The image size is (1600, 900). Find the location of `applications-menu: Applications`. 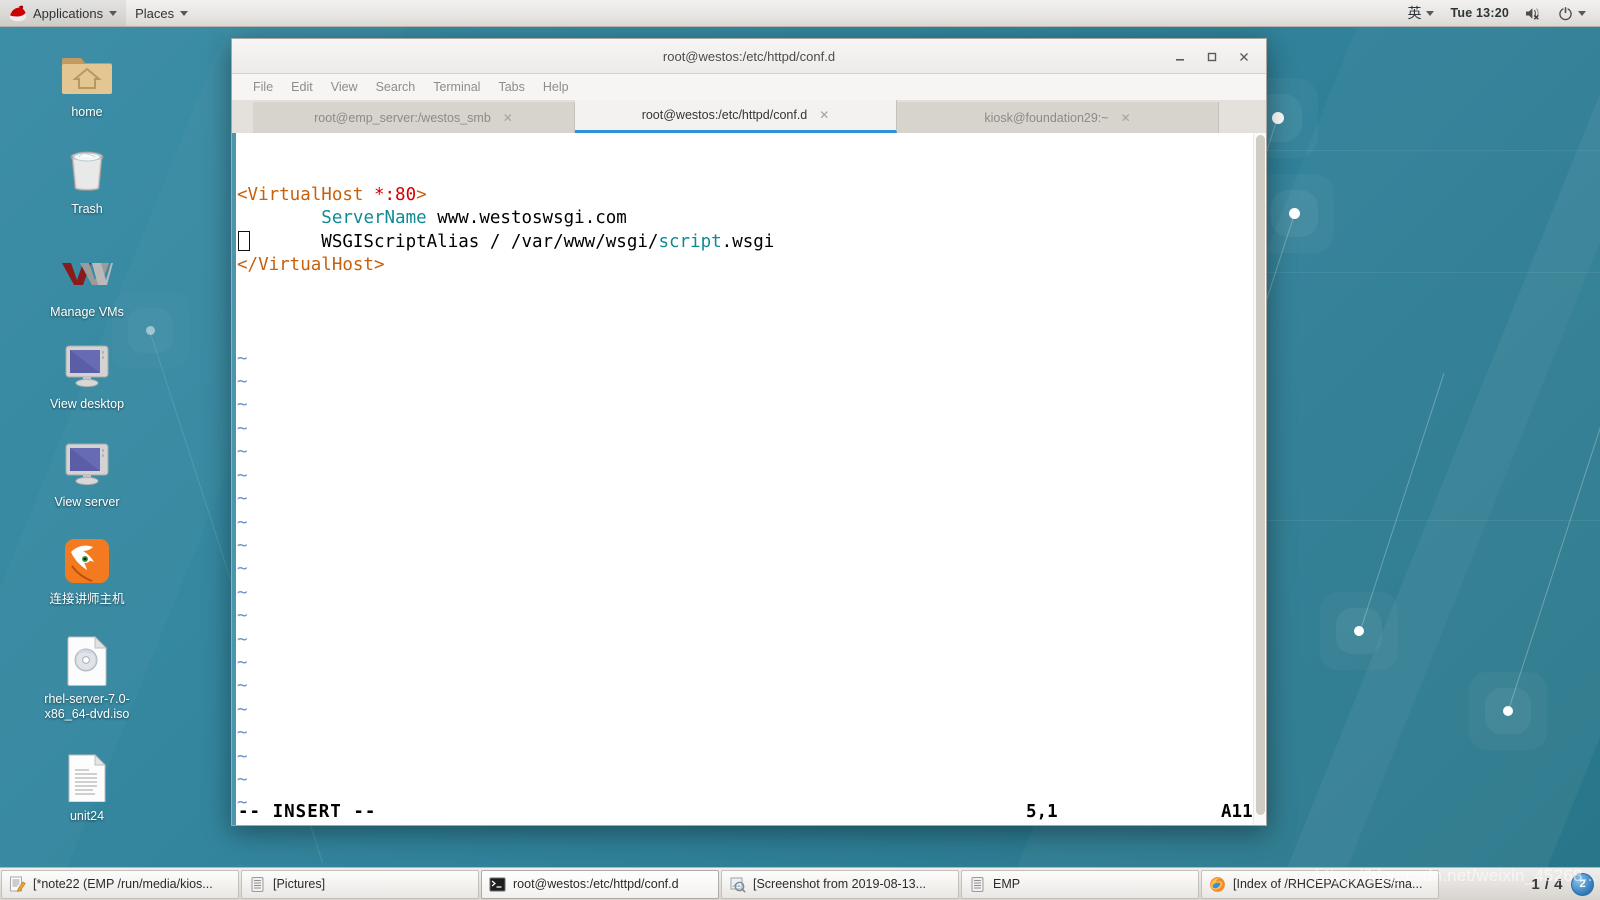

applications-menu: Applications is located at coordinates (63, 13).